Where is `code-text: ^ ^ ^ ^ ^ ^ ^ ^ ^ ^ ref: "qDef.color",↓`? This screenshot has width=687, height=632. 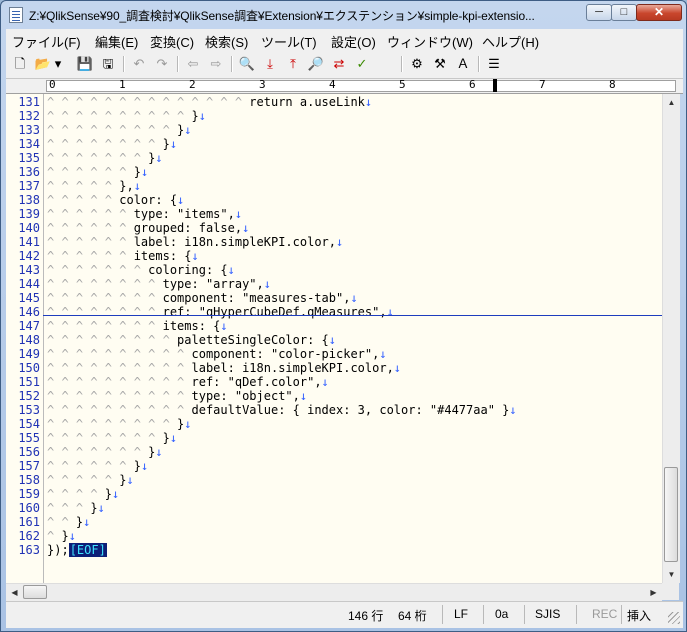
code-text: ^ ^ ^ ^ ^ ^ ^ ^ ^ ^ ref: "qDef.color",↓ is located at coordinates (188, 382).